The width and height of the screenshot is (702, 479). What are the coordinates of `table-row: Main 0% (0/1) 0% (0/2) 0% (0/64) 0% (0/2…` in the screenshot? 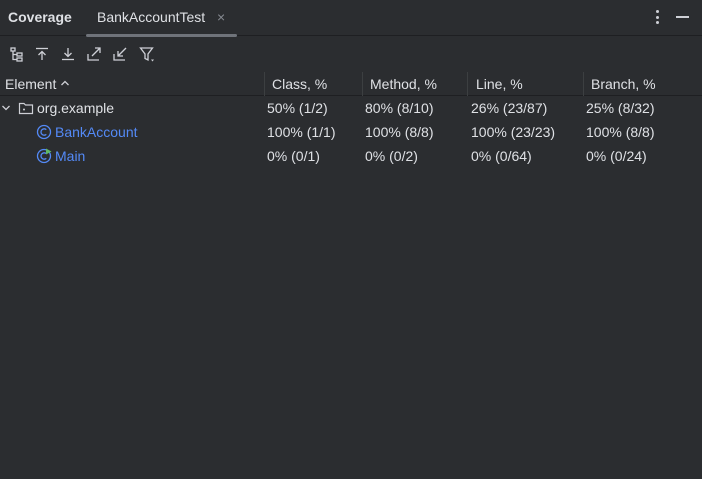 It's located at (351, 156).